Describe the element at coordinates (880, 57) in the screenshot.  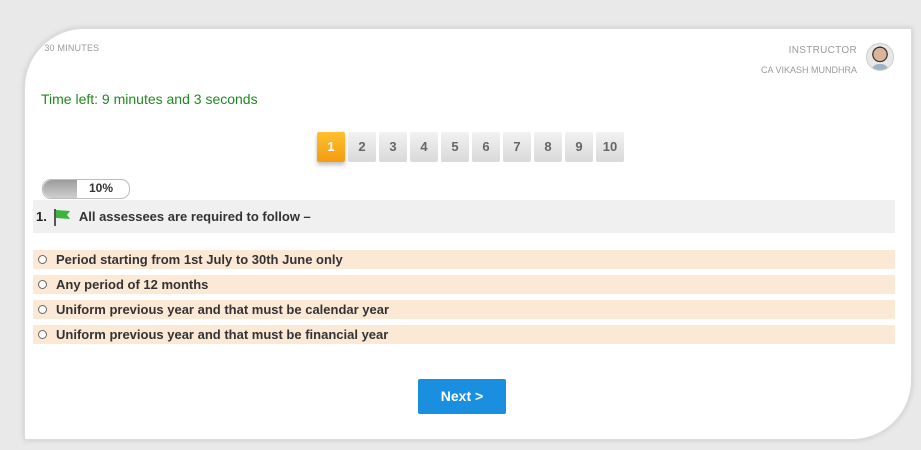
I see `avatar` at that location.